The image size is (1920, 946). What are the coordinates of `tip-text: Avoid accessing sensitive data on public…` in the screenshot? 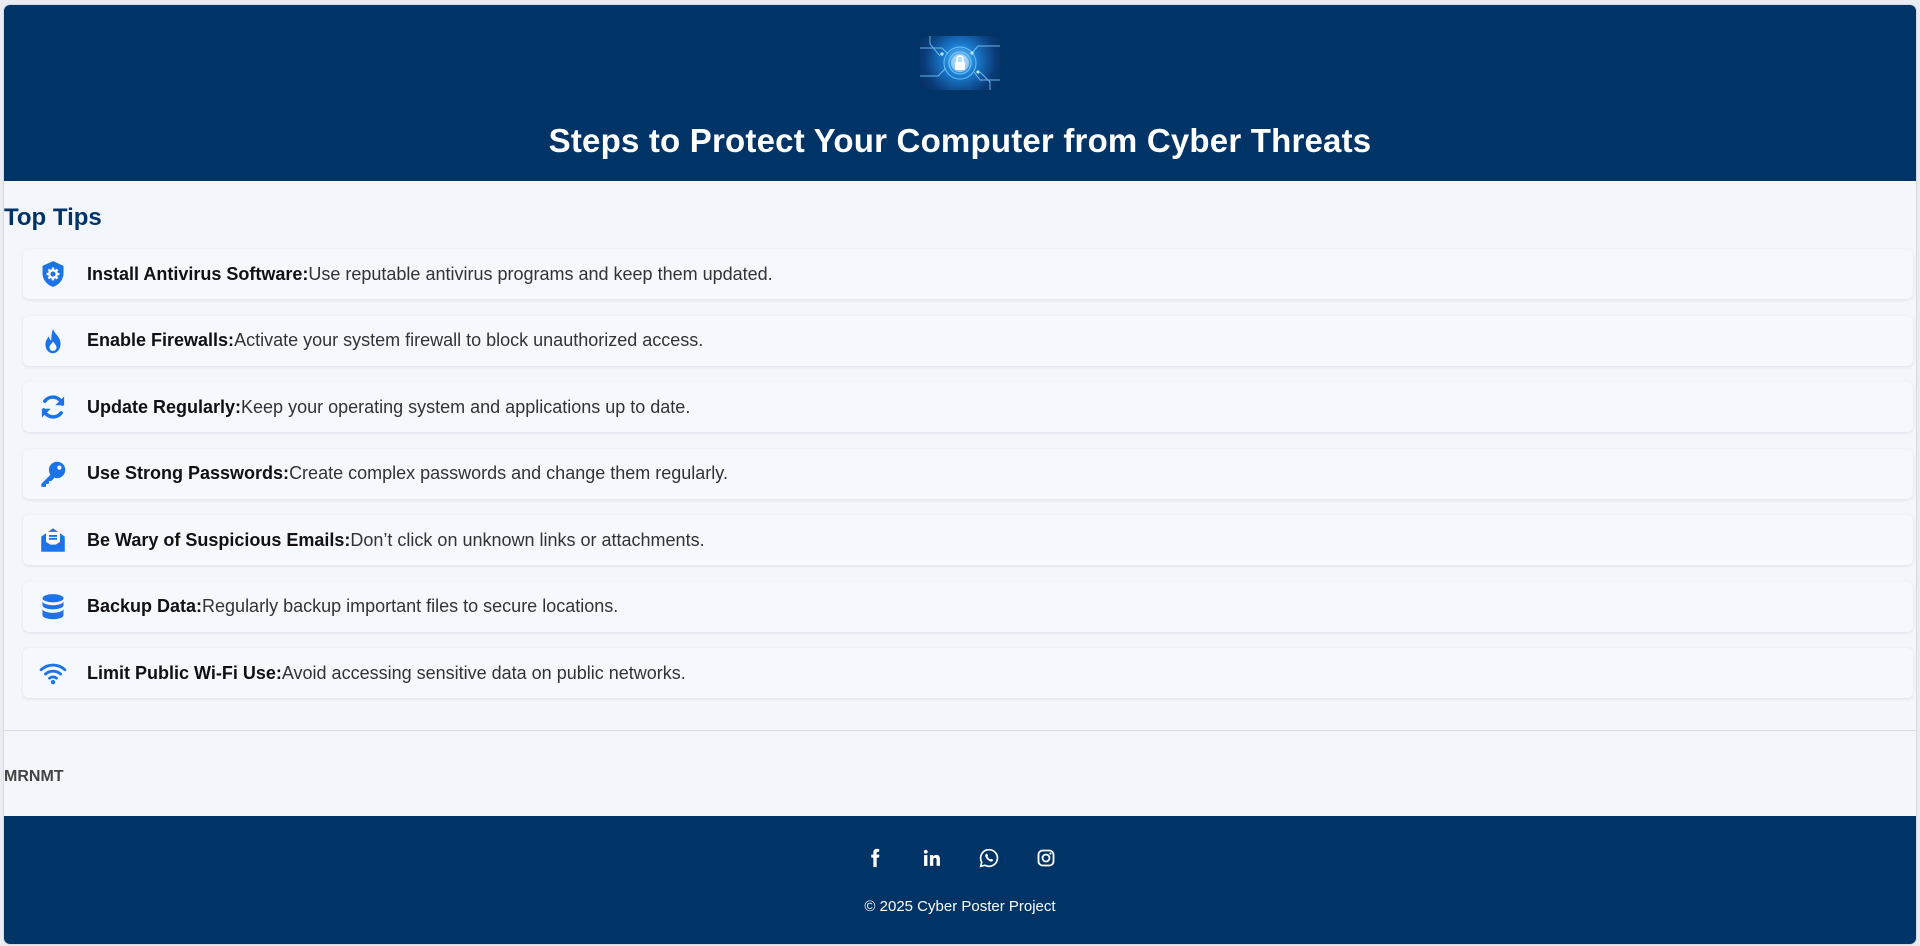 It's located at (483, 672).